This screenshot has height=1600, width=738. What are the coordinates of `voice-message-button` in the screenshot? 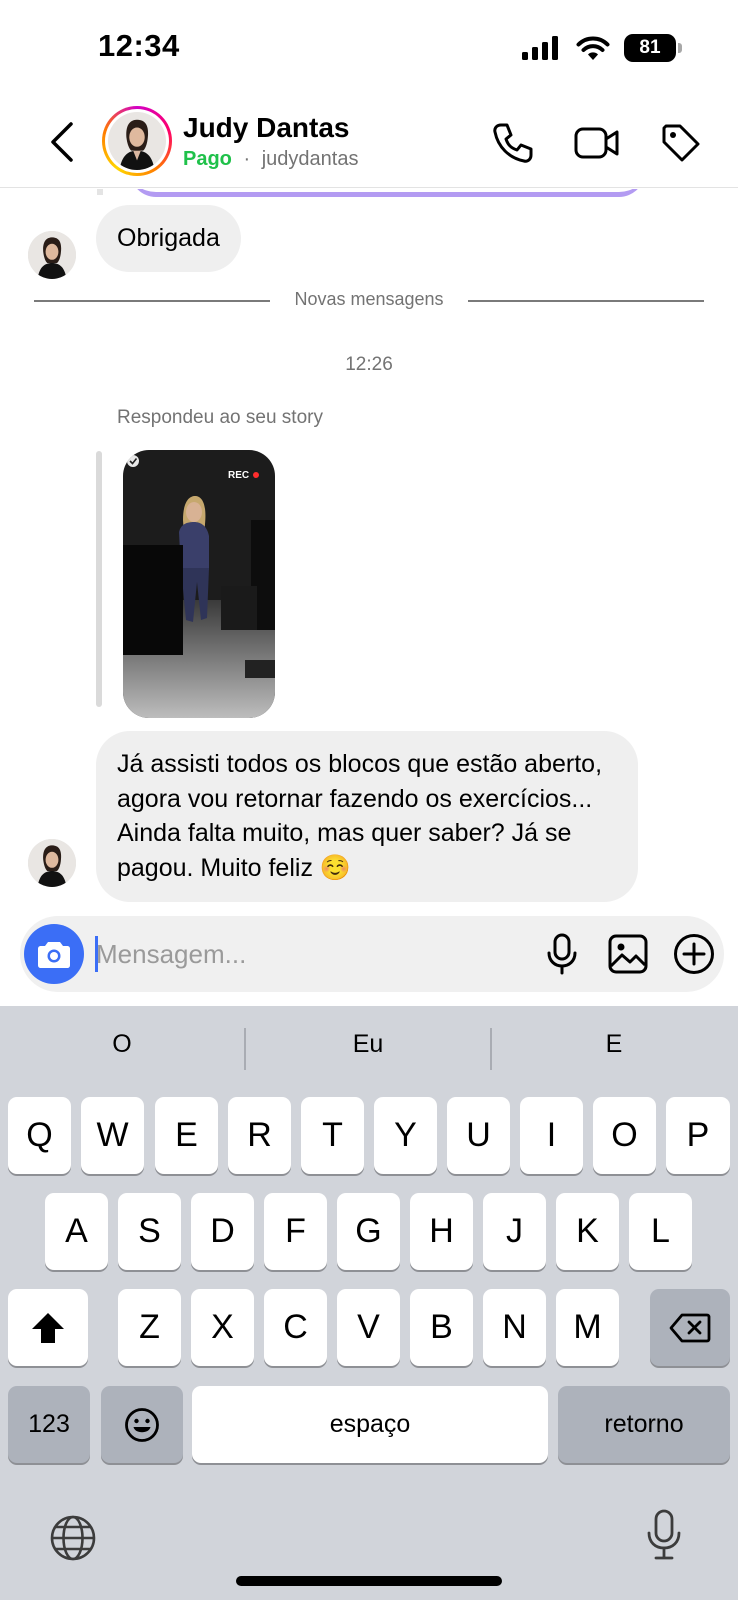 It's located at (562, 954).